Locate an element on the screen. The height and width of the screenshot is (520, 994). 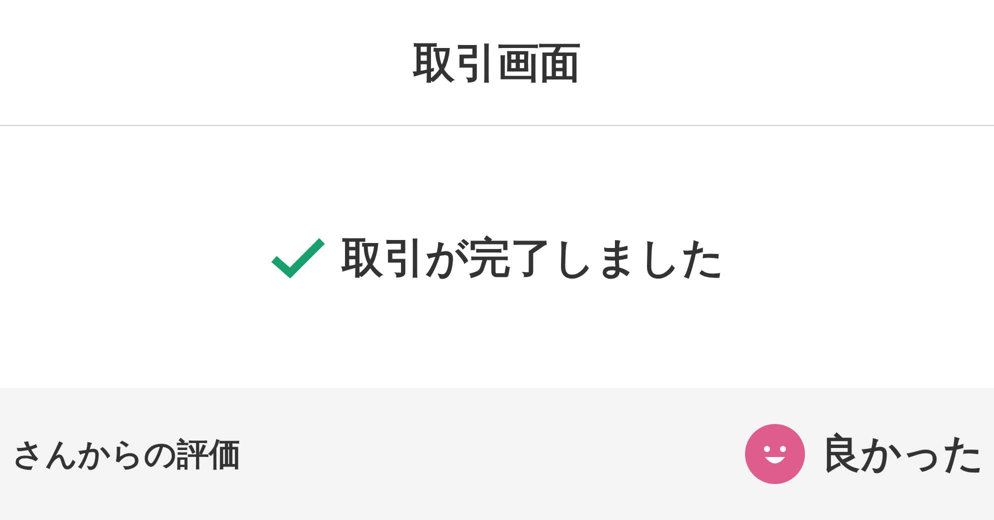
screen-title: 取引画面 is located at coordinates (497, 63).